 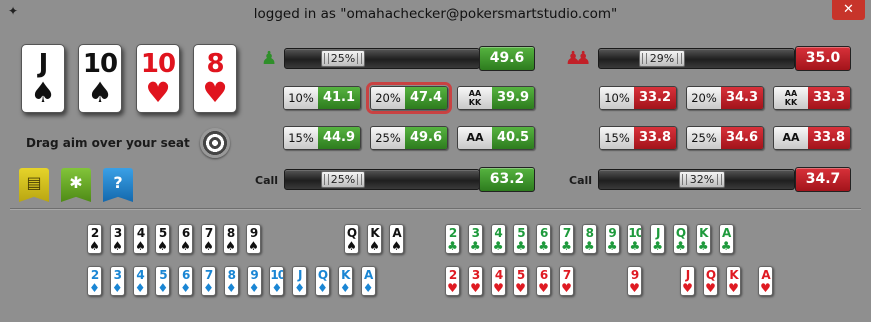 I want to click on player2-stat-box: AA KK 33.3, so click(x=812, y=98).